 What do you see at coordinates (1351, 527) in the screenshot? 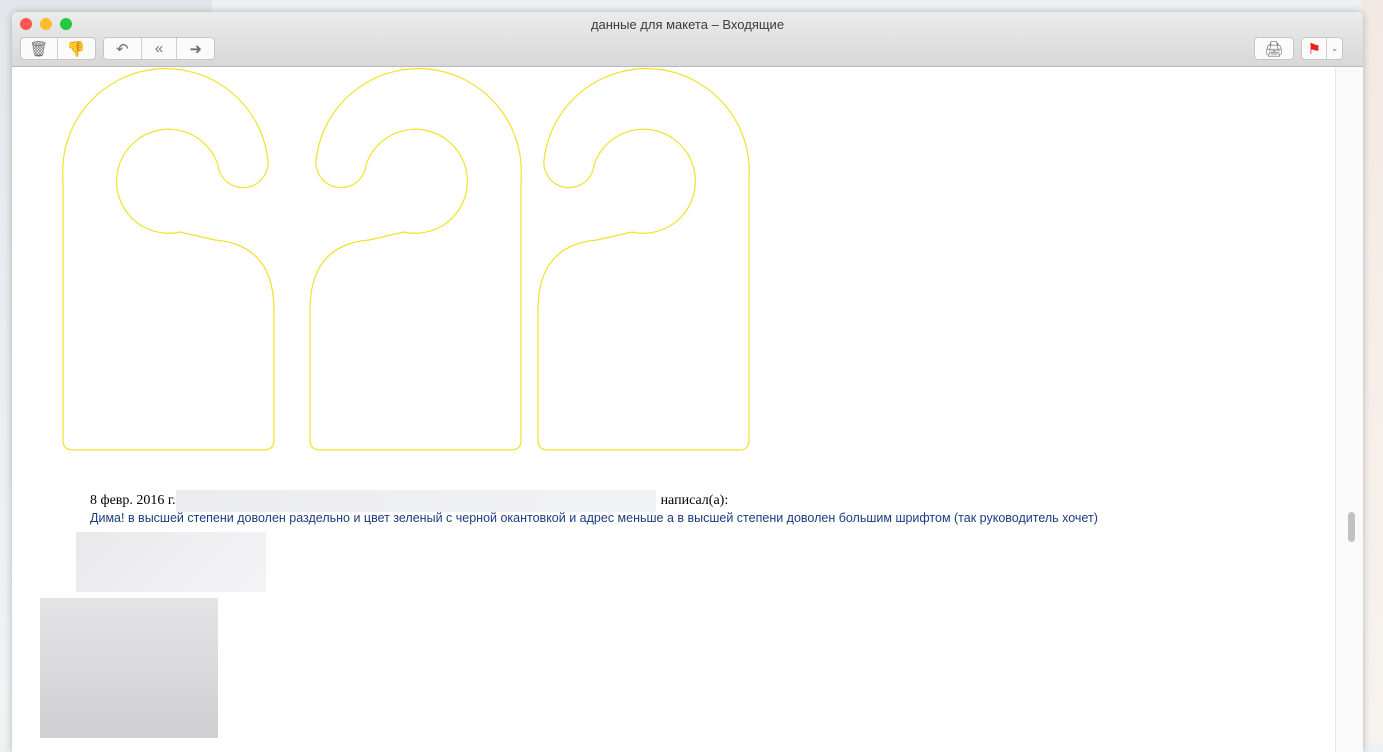
I see `scrollbar-thumb` at bounding box center [1351, 527].